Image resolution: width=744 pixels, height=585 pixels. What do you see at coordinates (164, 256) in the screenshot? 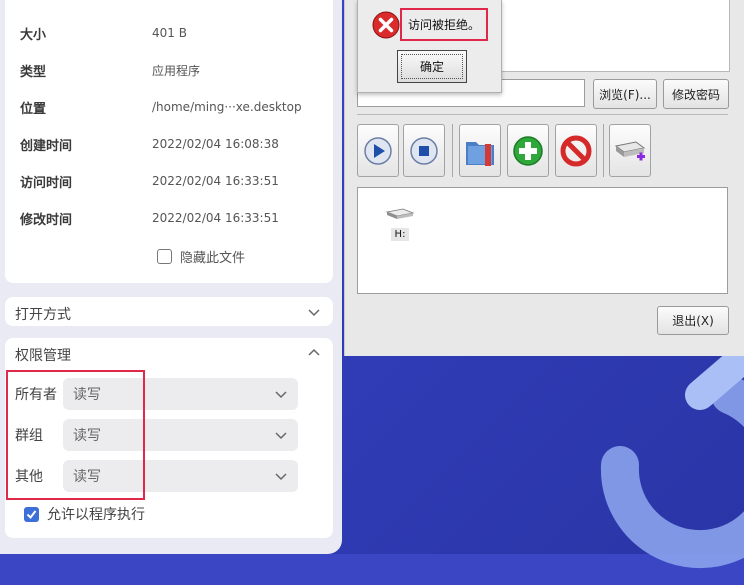
I see `checkbox-box` at bounding box center [164, 256].